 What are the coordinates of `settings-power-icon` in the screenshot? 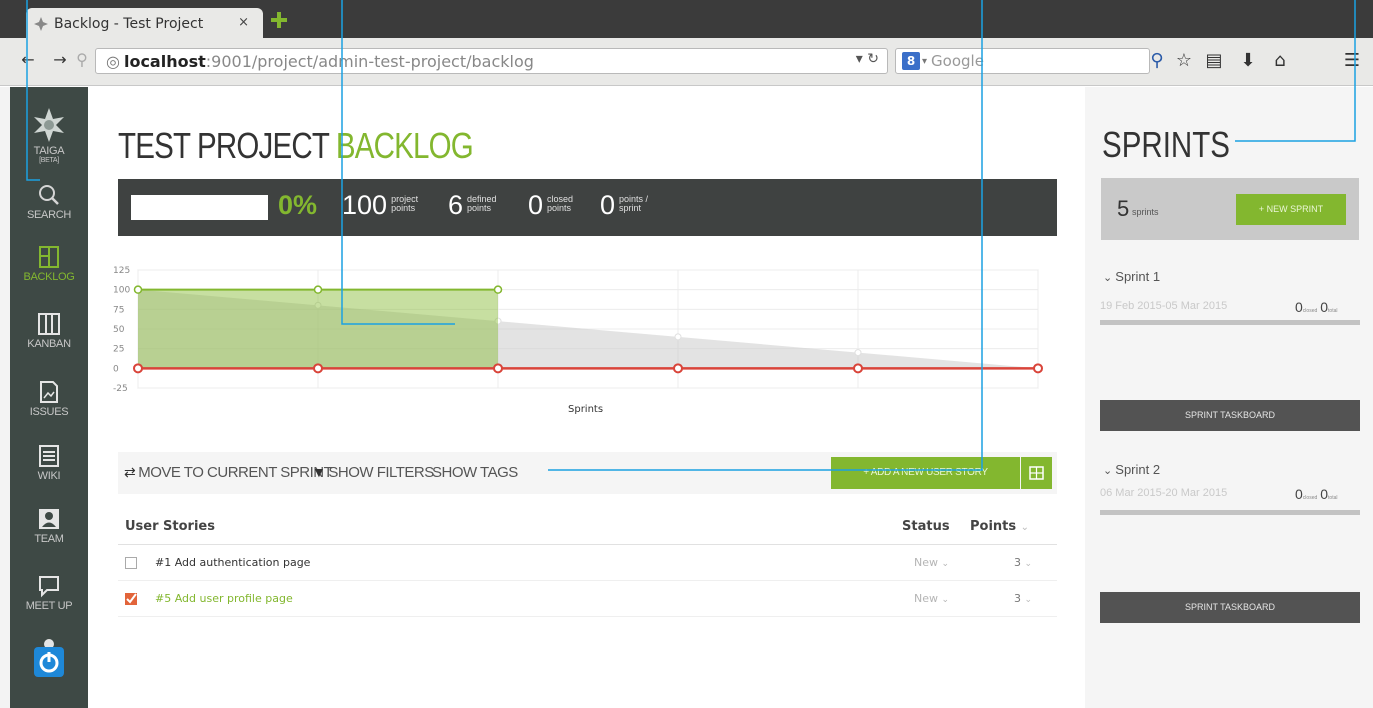 It's located at (49, 658).